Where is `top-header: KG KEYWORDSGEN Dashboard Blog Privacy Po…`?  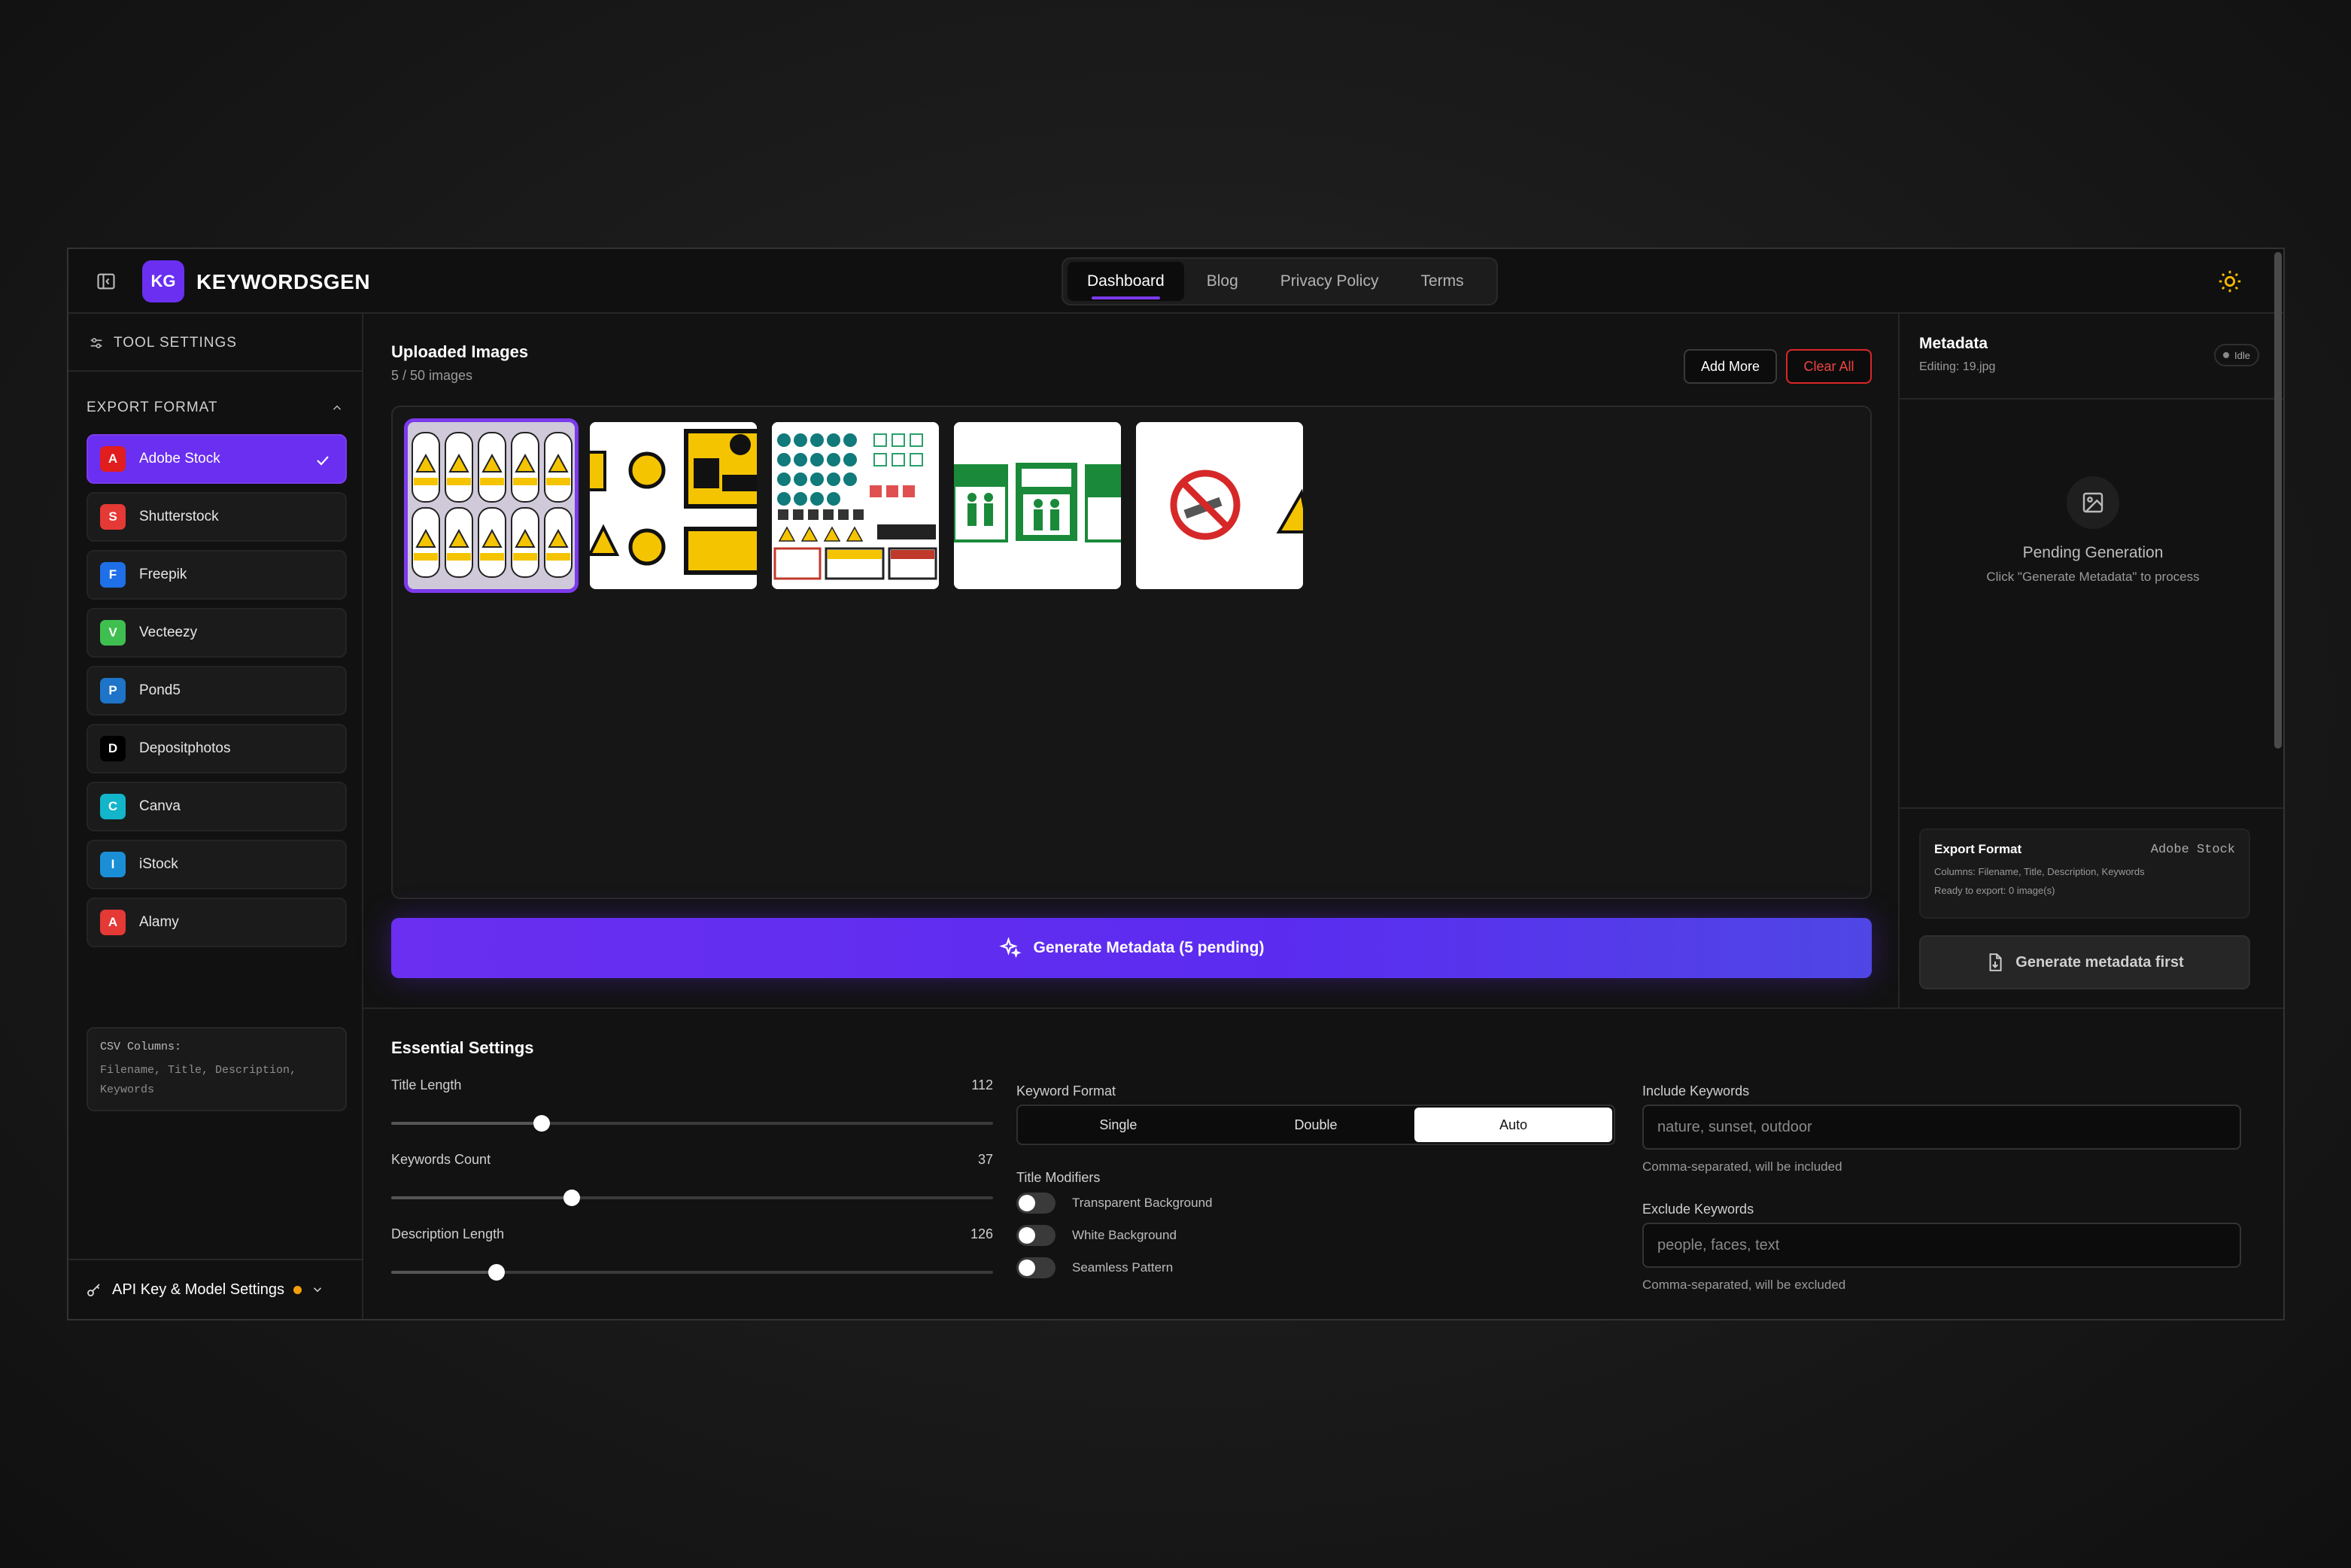 top-header: KG KEYWORDSGEN Dashboard Blog Privacy Po… is located at coordinates (1176, 281).